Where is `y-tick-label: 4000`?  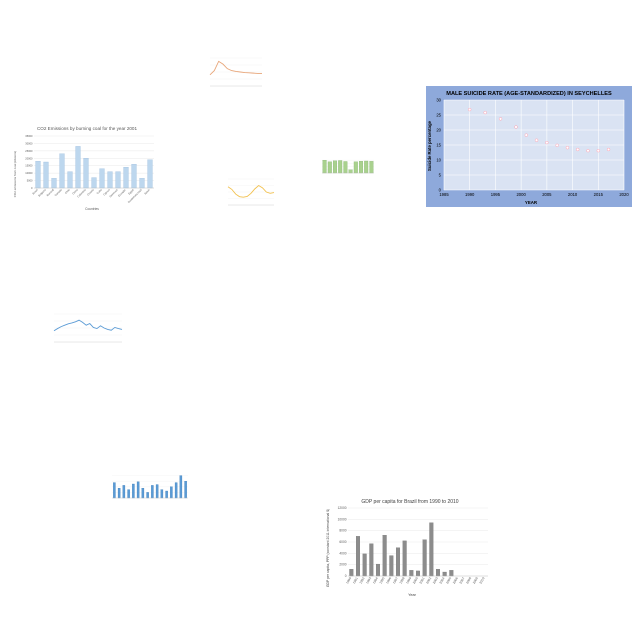
y-tick-label: 4000 is located at coordinates (342, 553).